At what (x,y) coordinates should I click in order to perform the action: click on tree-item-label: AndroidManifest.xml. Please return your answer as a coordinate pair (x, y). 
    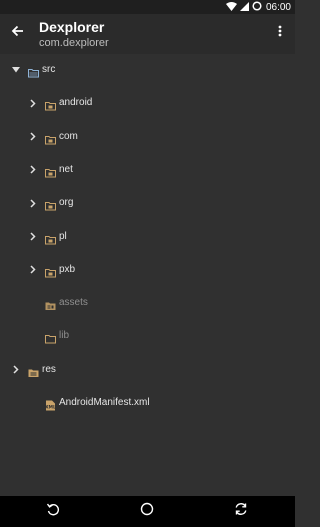
    Looking at the image, I should click on (104, 402).